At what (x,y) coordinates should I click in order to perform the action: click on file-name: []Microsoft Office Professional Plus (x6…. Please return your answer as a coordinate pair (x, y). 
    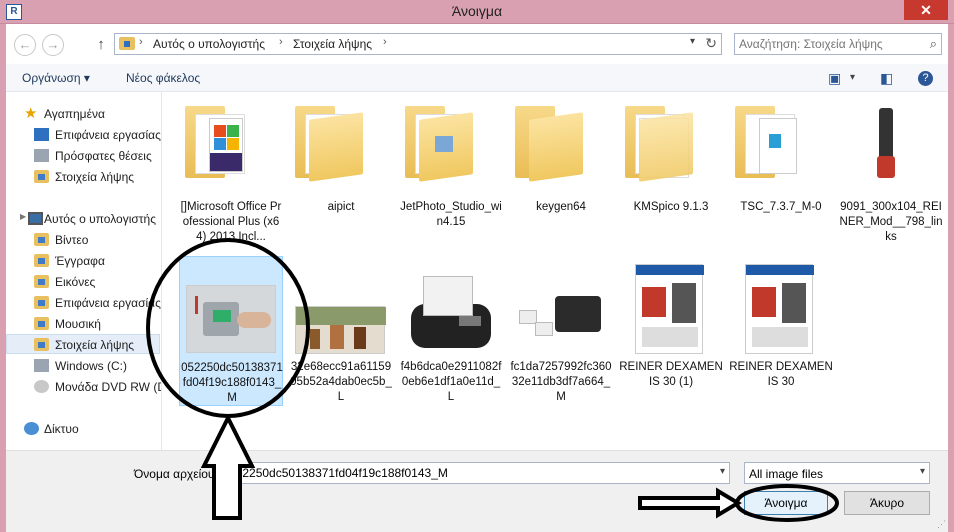
    Looking at the image, I should click on (231, 222).